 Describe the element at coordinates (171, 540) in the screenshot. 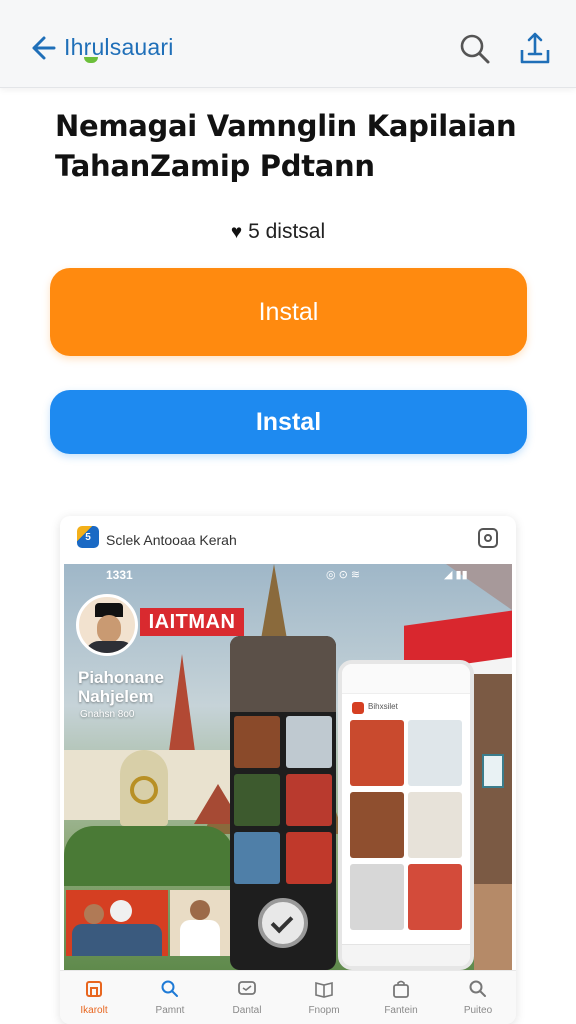

I see `preview-card-title: Sclek Antooaa Kerah` at that location.